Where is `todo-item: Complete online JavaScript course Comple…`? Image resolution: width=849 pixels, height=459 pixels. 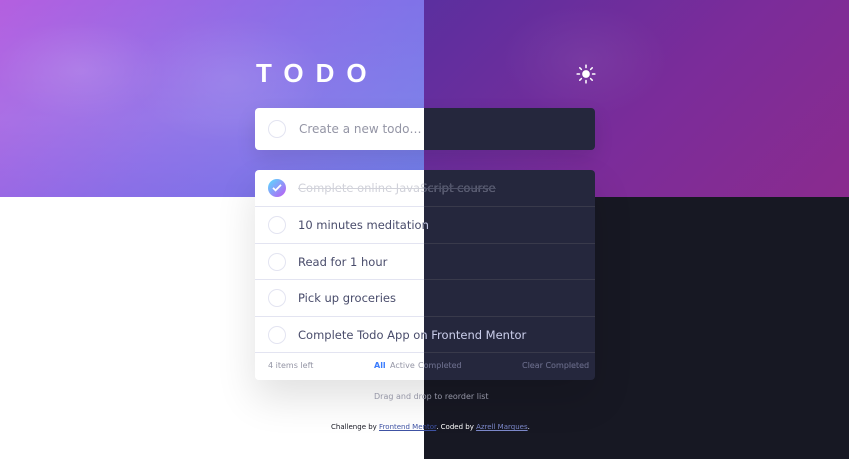
todo-item: Complete online JavaScript course Comple… is located at coordinates (425, 188).